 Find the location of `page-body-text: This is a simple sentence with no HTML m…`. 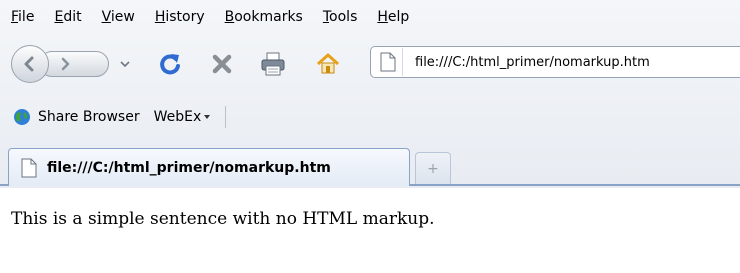

page-body-text: This is a simple sentence with no HTML m… is located at coordinates (223, 219).